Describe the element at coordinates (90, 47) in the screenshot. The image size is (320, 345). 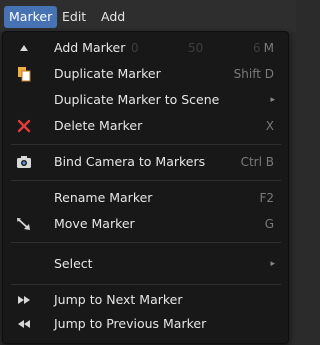
I see `menu-item-label: Add Marker` at that location.